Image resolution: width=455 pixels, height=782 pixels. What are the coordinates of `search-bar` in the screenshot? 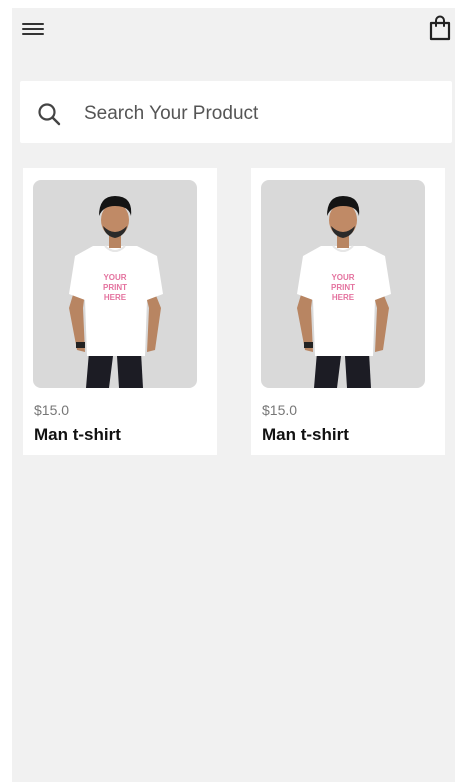 It's located at (236, 112).